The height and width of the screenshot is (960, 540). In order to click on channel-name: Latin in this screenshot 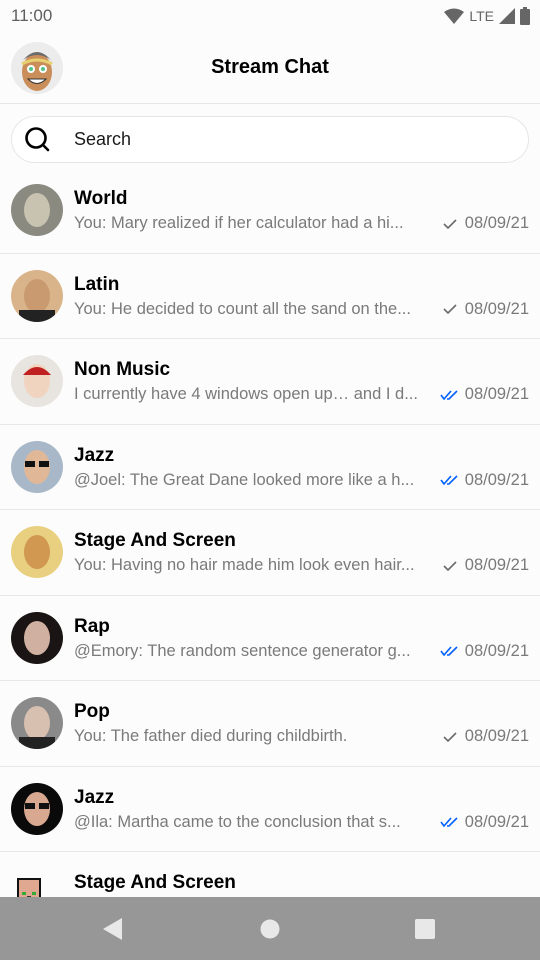, I will do `click(97, 284)`.